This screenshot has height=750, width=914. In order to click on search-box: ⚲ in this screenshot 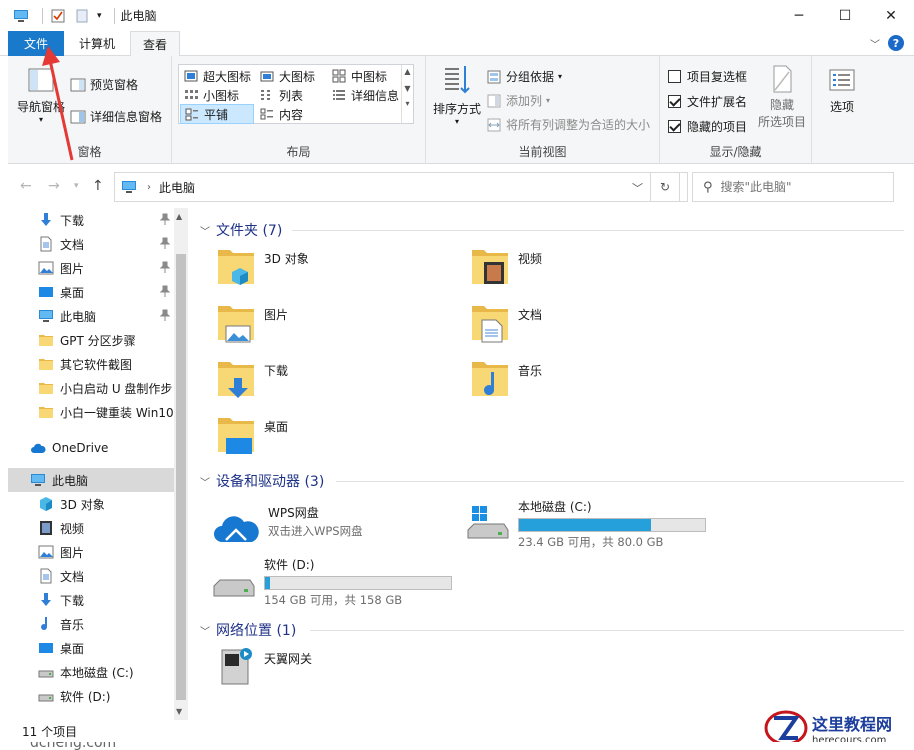, I will do `click(793, 187)`.